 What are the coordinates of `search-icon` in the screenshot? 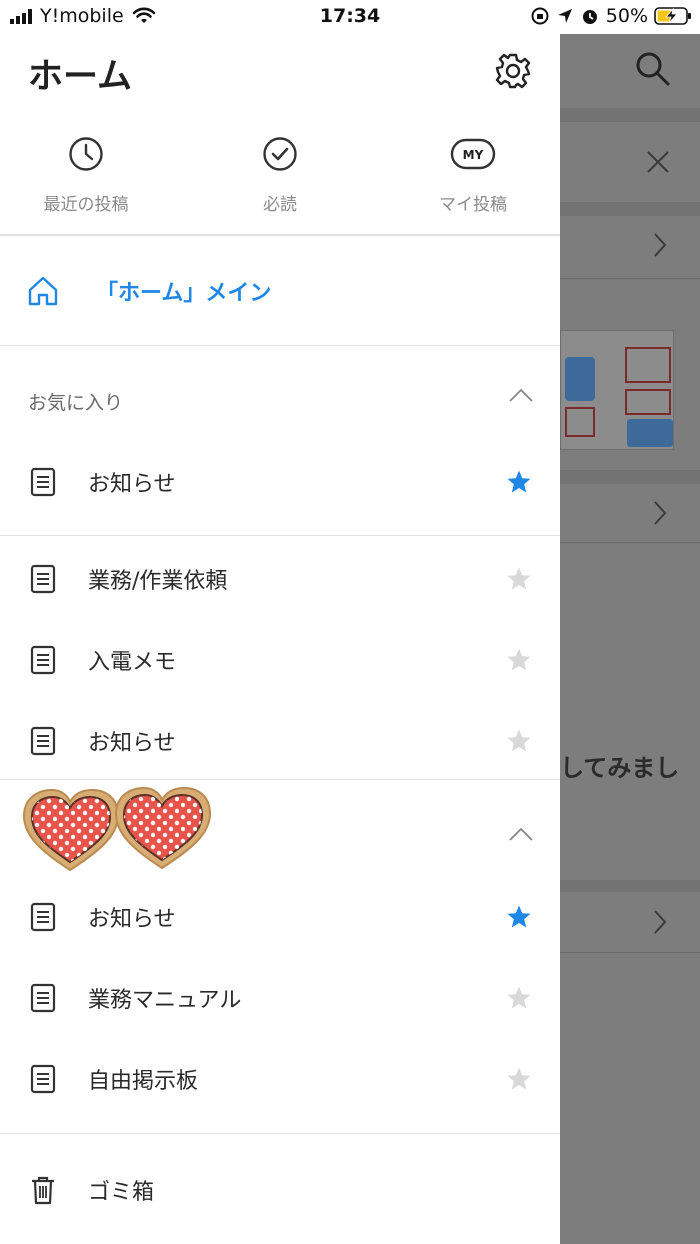 It's located at (653, 69).